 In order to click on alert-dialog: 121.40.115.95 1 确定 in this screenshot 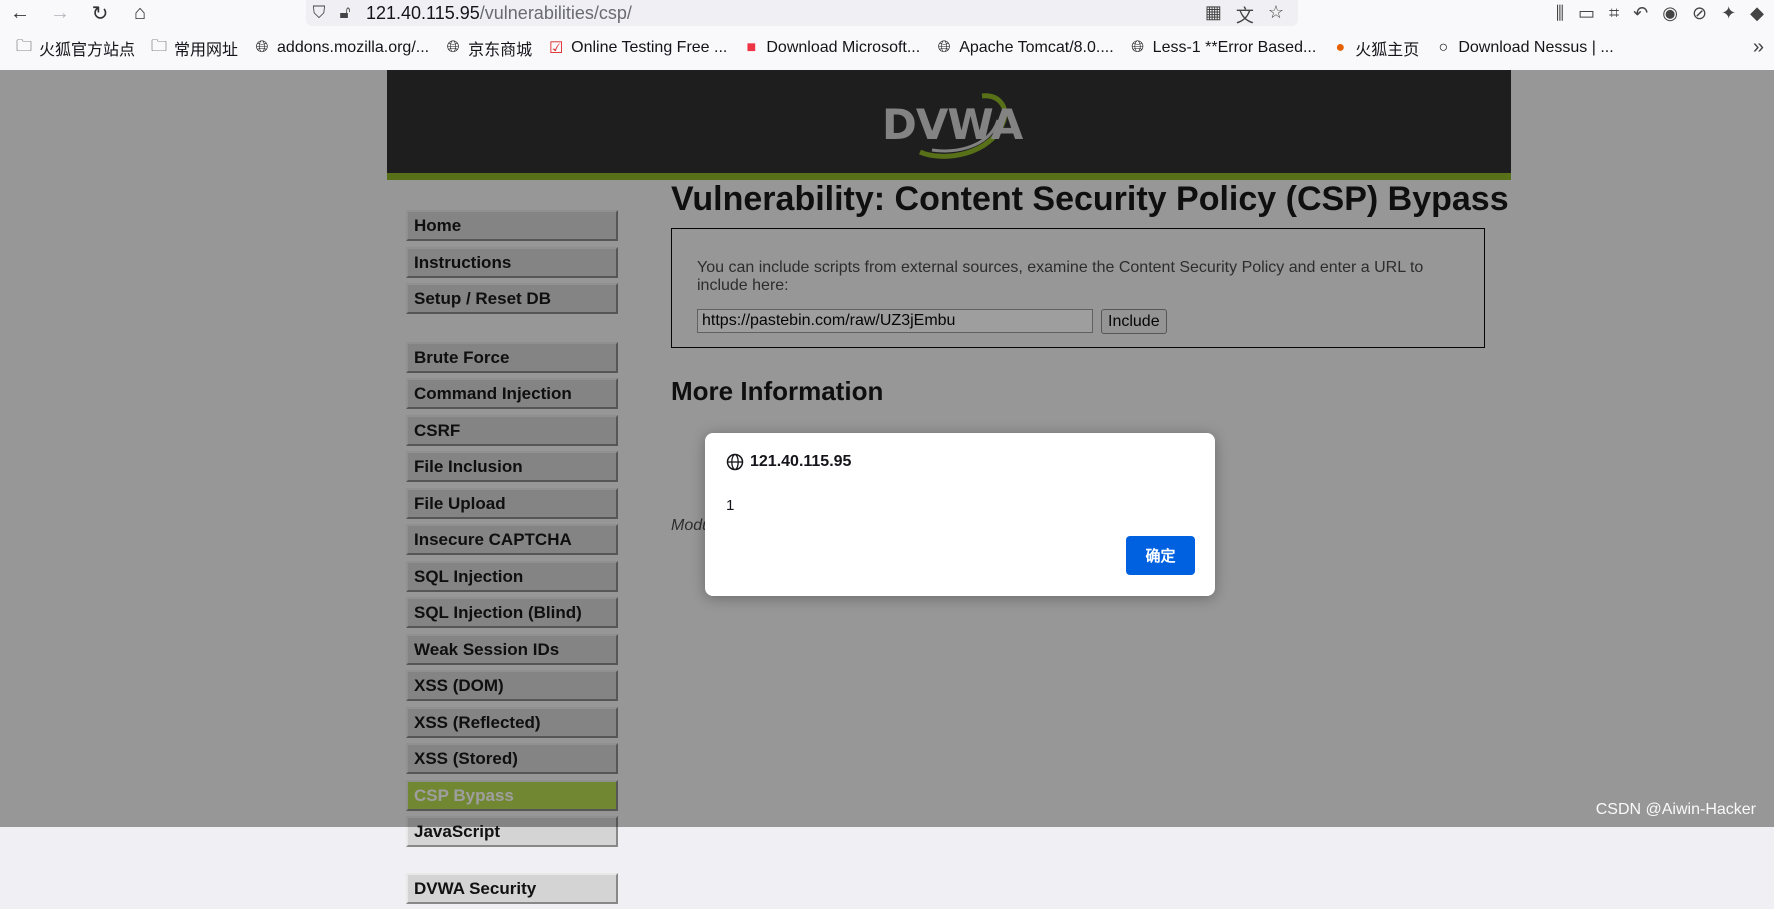, I will do `click(960, 514)`.